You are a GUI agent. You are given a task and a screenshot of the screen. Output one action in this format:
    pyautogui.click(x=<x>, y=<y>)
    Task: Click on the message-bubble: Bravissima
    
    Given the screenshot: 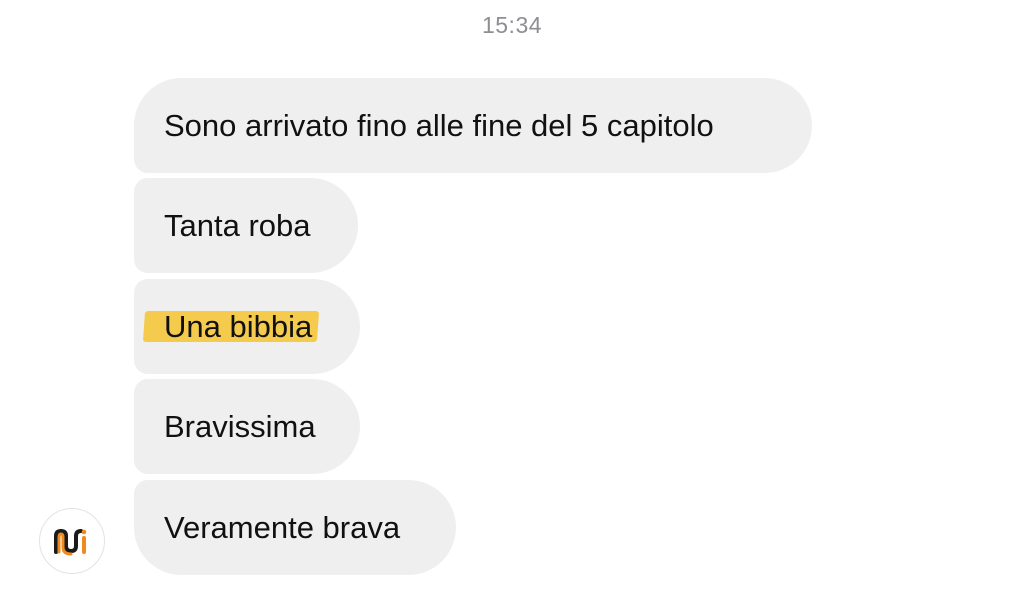 What is the action you would take?
    pyautogui.click(x=247, y=426)
    